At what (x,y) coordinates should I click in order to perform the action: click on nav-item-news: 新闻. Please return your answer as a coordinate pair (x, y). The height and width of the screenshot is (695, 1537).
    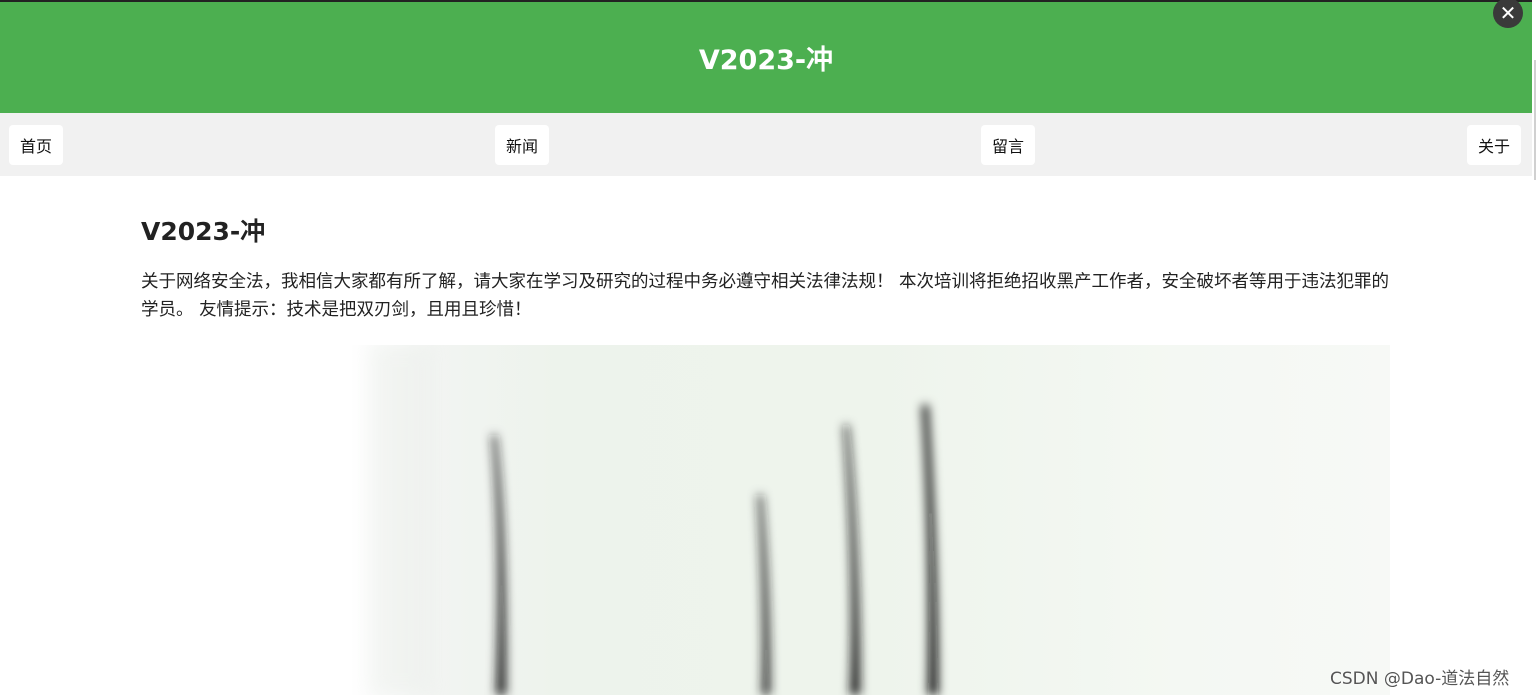
    Looking at the image, I should click on (522, 145).